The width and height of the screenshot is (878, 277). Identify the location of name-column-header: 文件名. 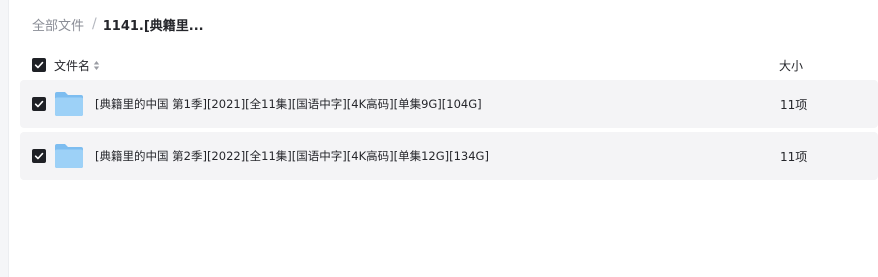
(77, 65).